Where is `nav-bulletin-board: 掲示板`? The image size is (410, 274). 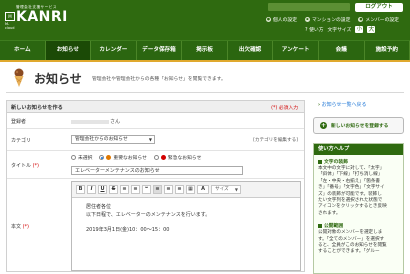
nav-bulletin-board: 掲示板 is located at coordinates (205, 50).